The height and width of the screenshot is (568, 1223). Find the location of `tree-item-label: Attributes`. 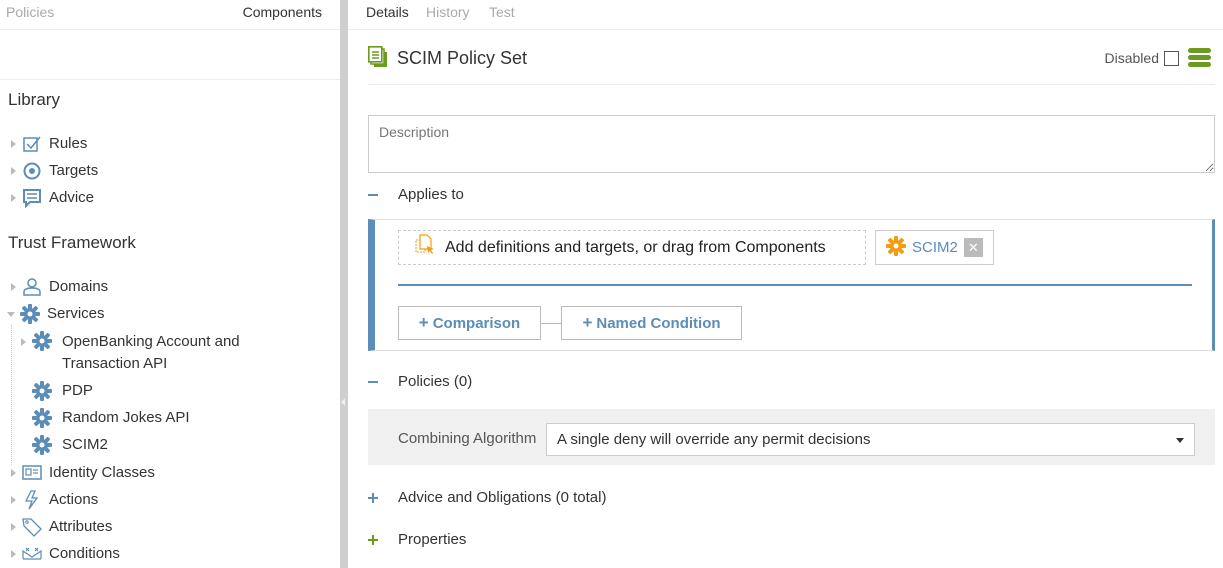

tree-item-label: Attributes is located at coordinates (81, 526).